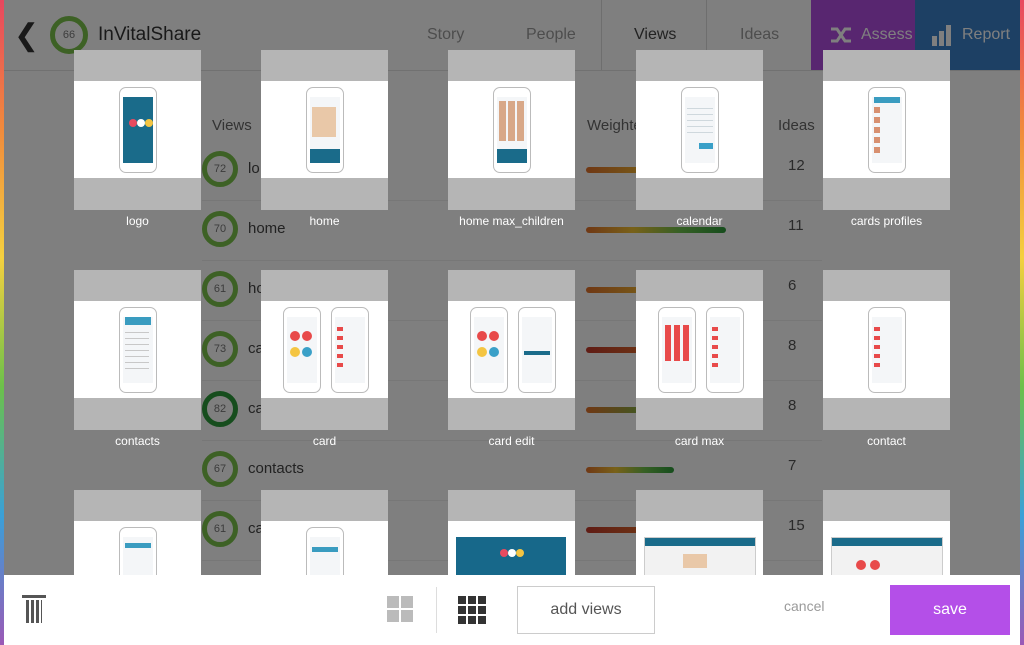 This screenshot has width=1024, height=645. I want to click on view-card: home max_children, so click(511, 139).